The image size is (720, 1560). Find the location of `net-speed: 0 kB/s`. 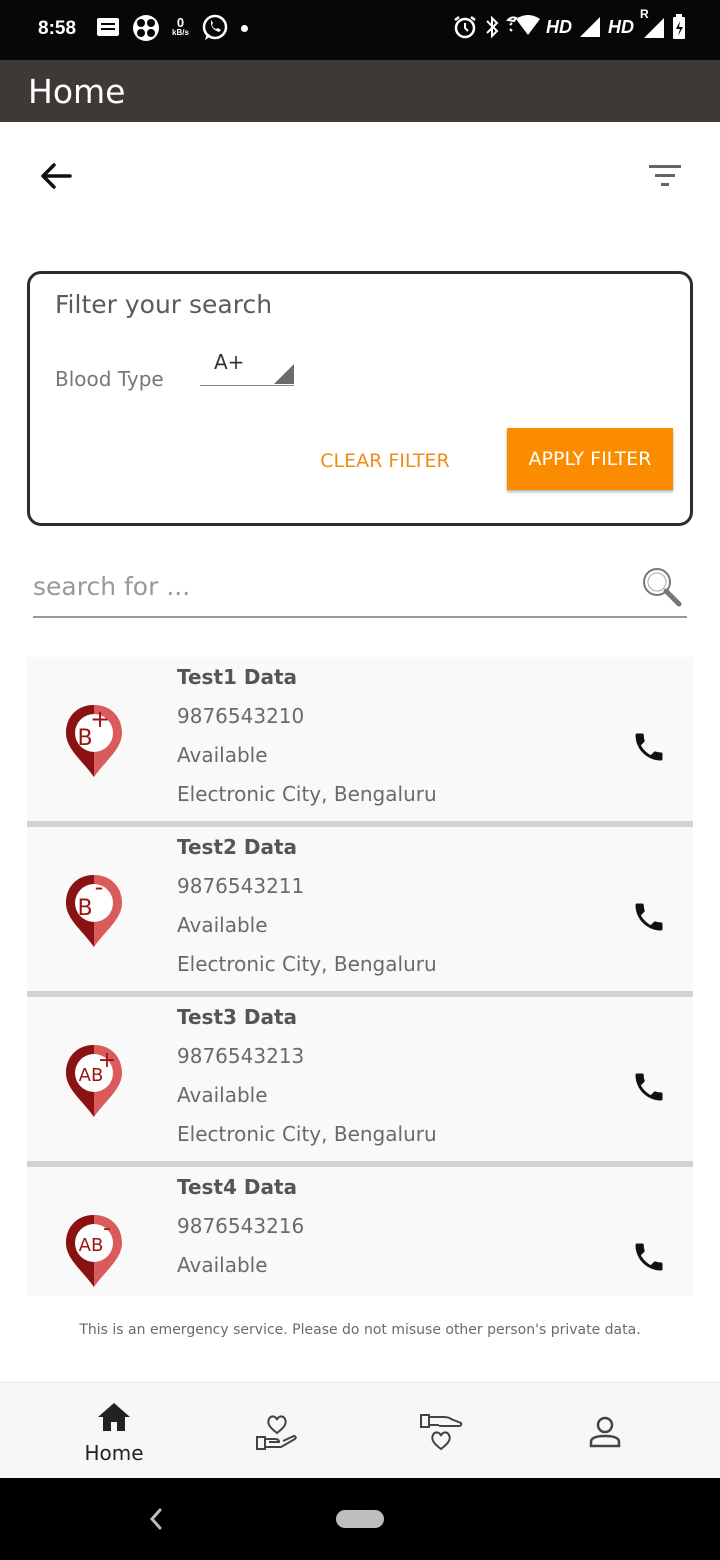

net-speed: 0 kB/s is located at coordinates (180, 26).